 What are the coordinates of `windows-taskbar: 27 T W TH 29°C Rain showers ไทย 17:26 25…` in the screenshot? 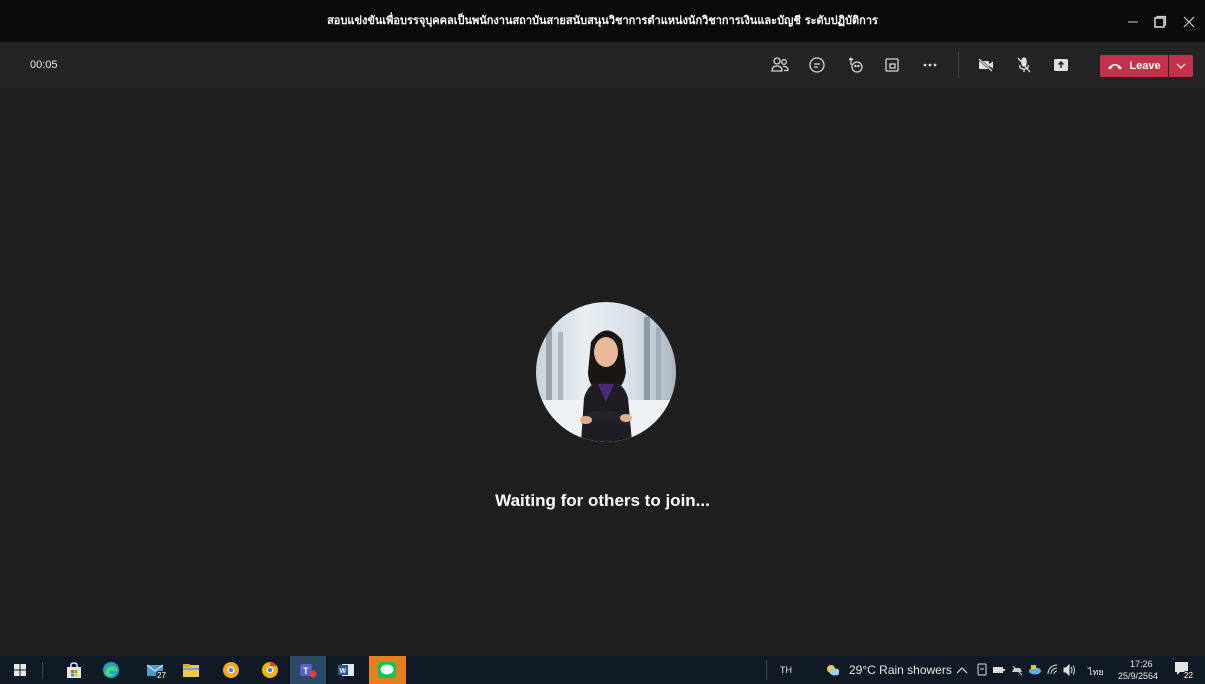 It's located at (602, 670).